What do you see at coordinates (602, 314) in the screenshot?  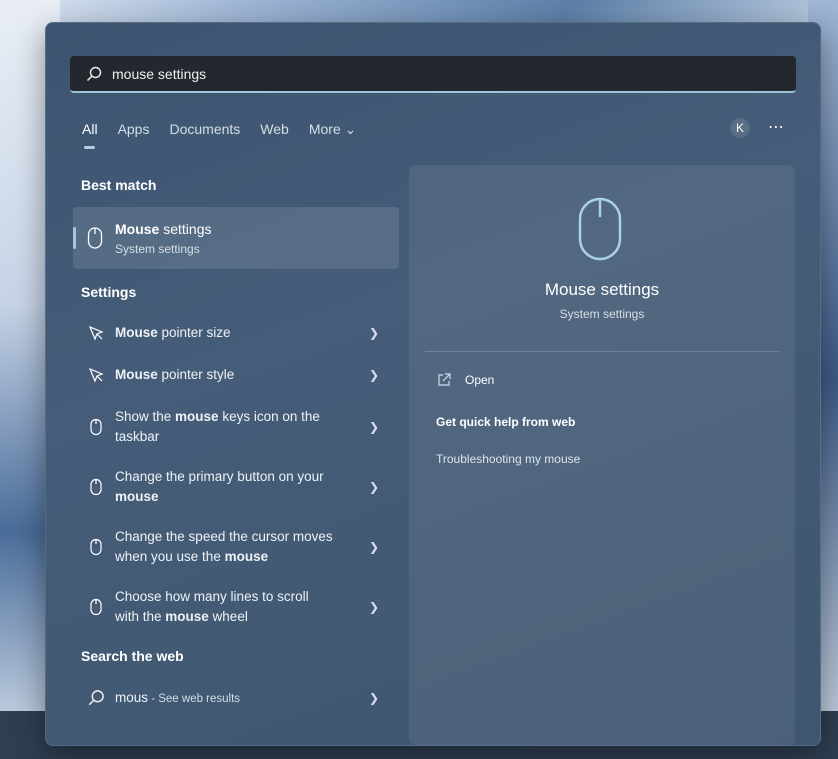 I see `preview-subtitle: System settings` at bounding box center [602, 314].